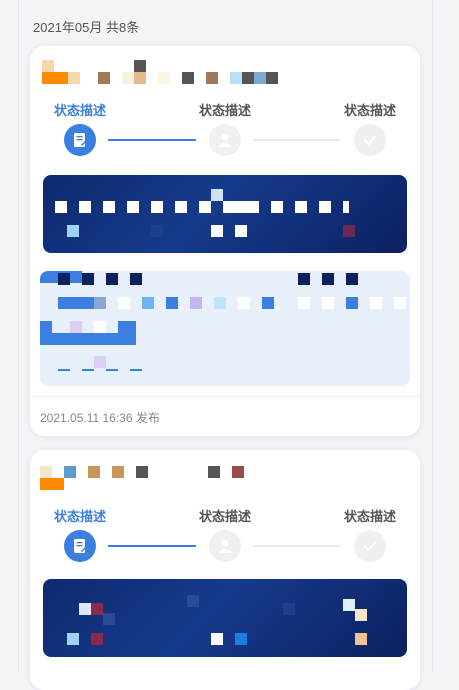 Image resolution: width=459 pixels, height=690 pixels. What do you see at coordinates (100, 418) in the screenshot?
I see `publish-time: 2021.05.11 16:36 发布` at bounding box center [100, 418].